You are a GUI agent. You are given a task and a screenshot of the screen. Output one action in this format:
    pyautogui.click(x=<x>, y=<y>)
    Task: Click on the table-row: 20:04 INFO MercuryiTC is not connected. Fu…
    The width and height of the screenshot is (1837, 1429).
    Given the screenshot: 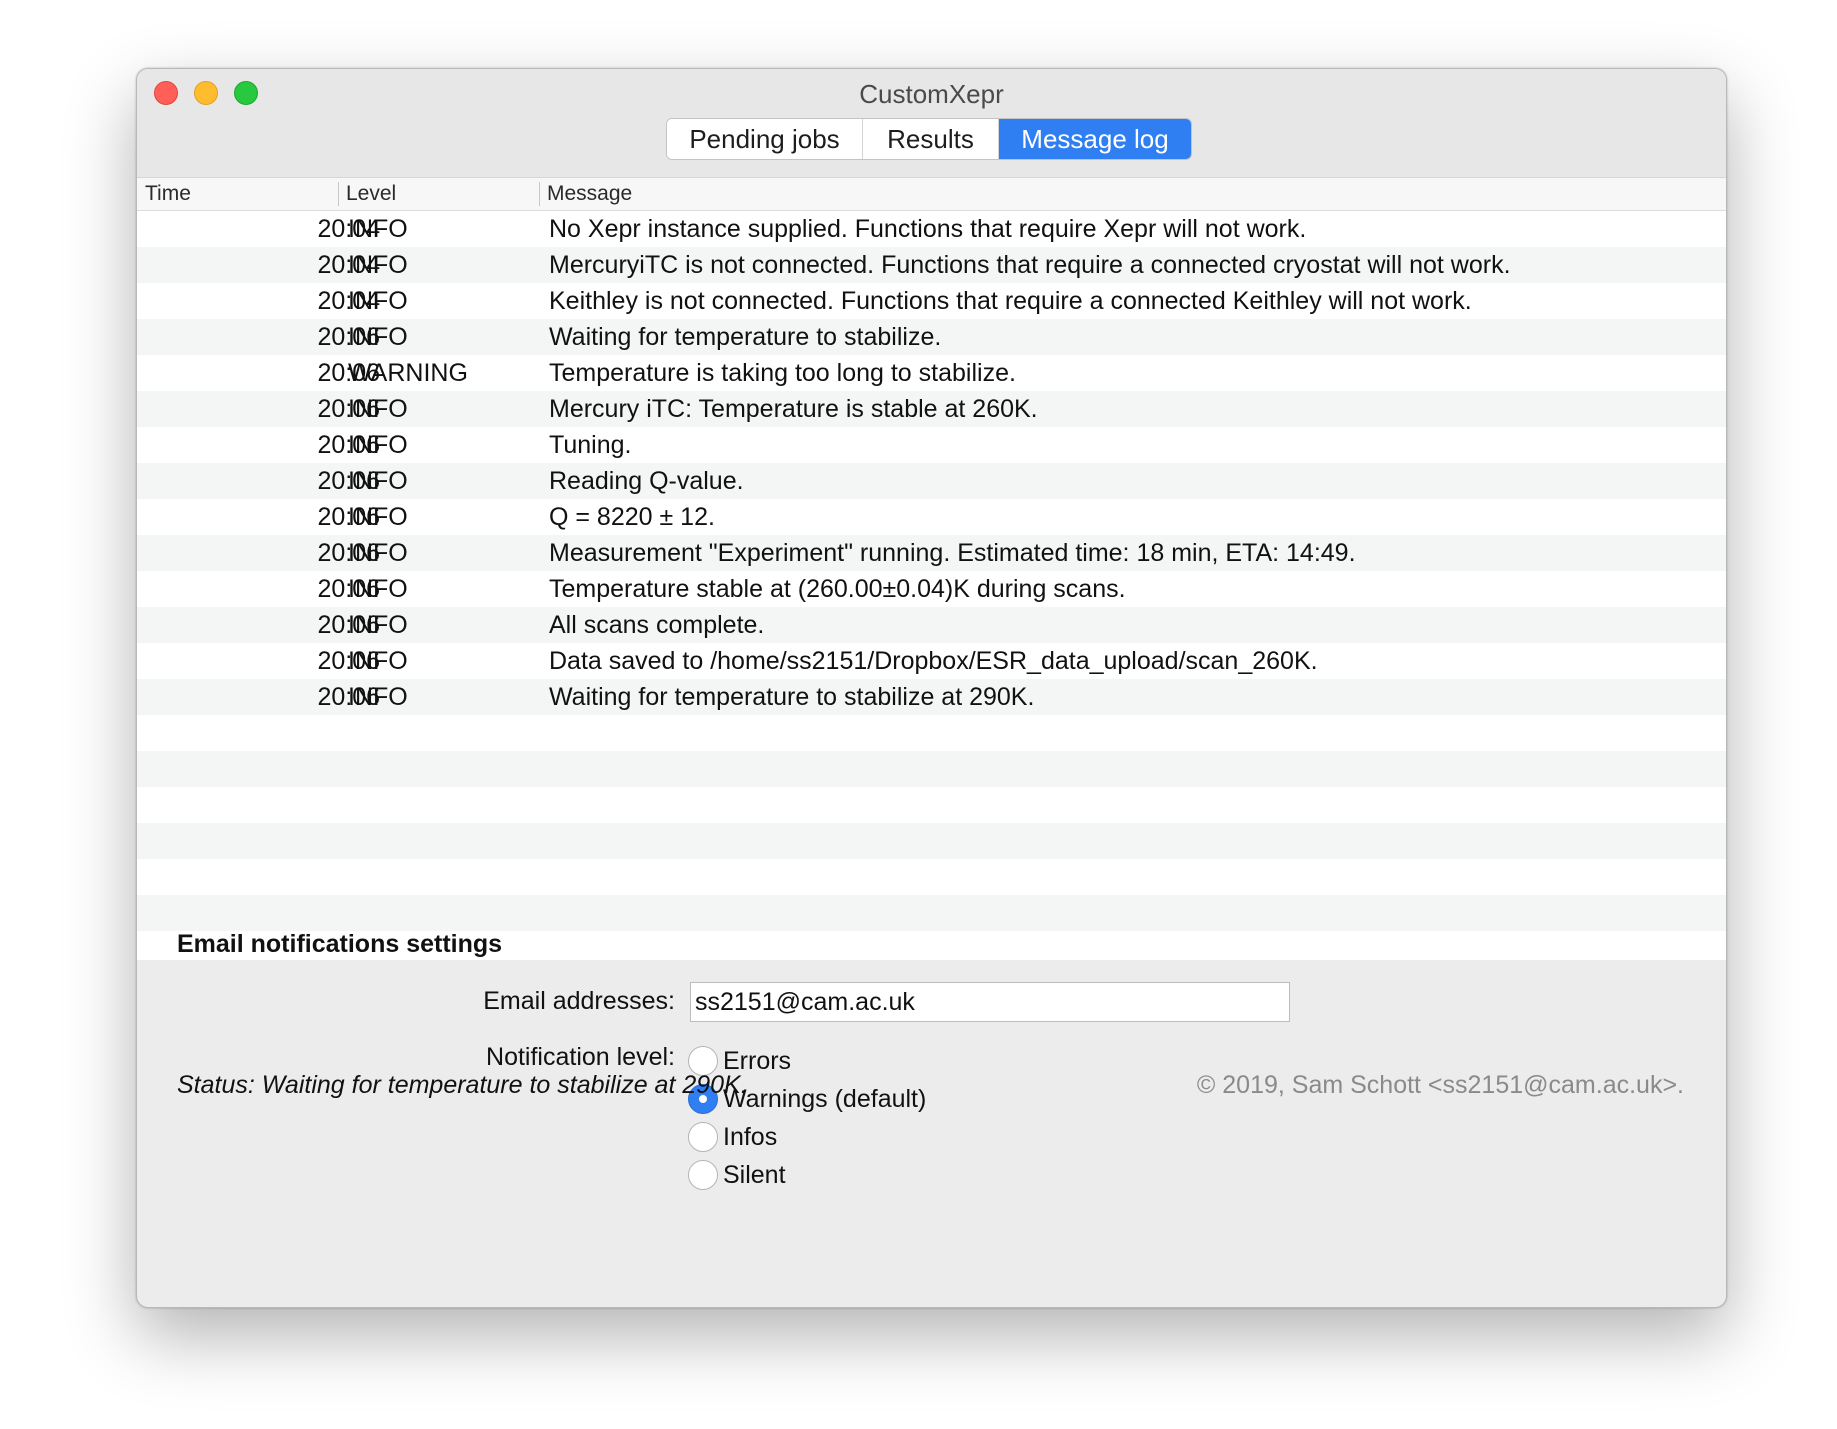 What is the action you would take?
    pyautogui.click(x=931, y=265)
    